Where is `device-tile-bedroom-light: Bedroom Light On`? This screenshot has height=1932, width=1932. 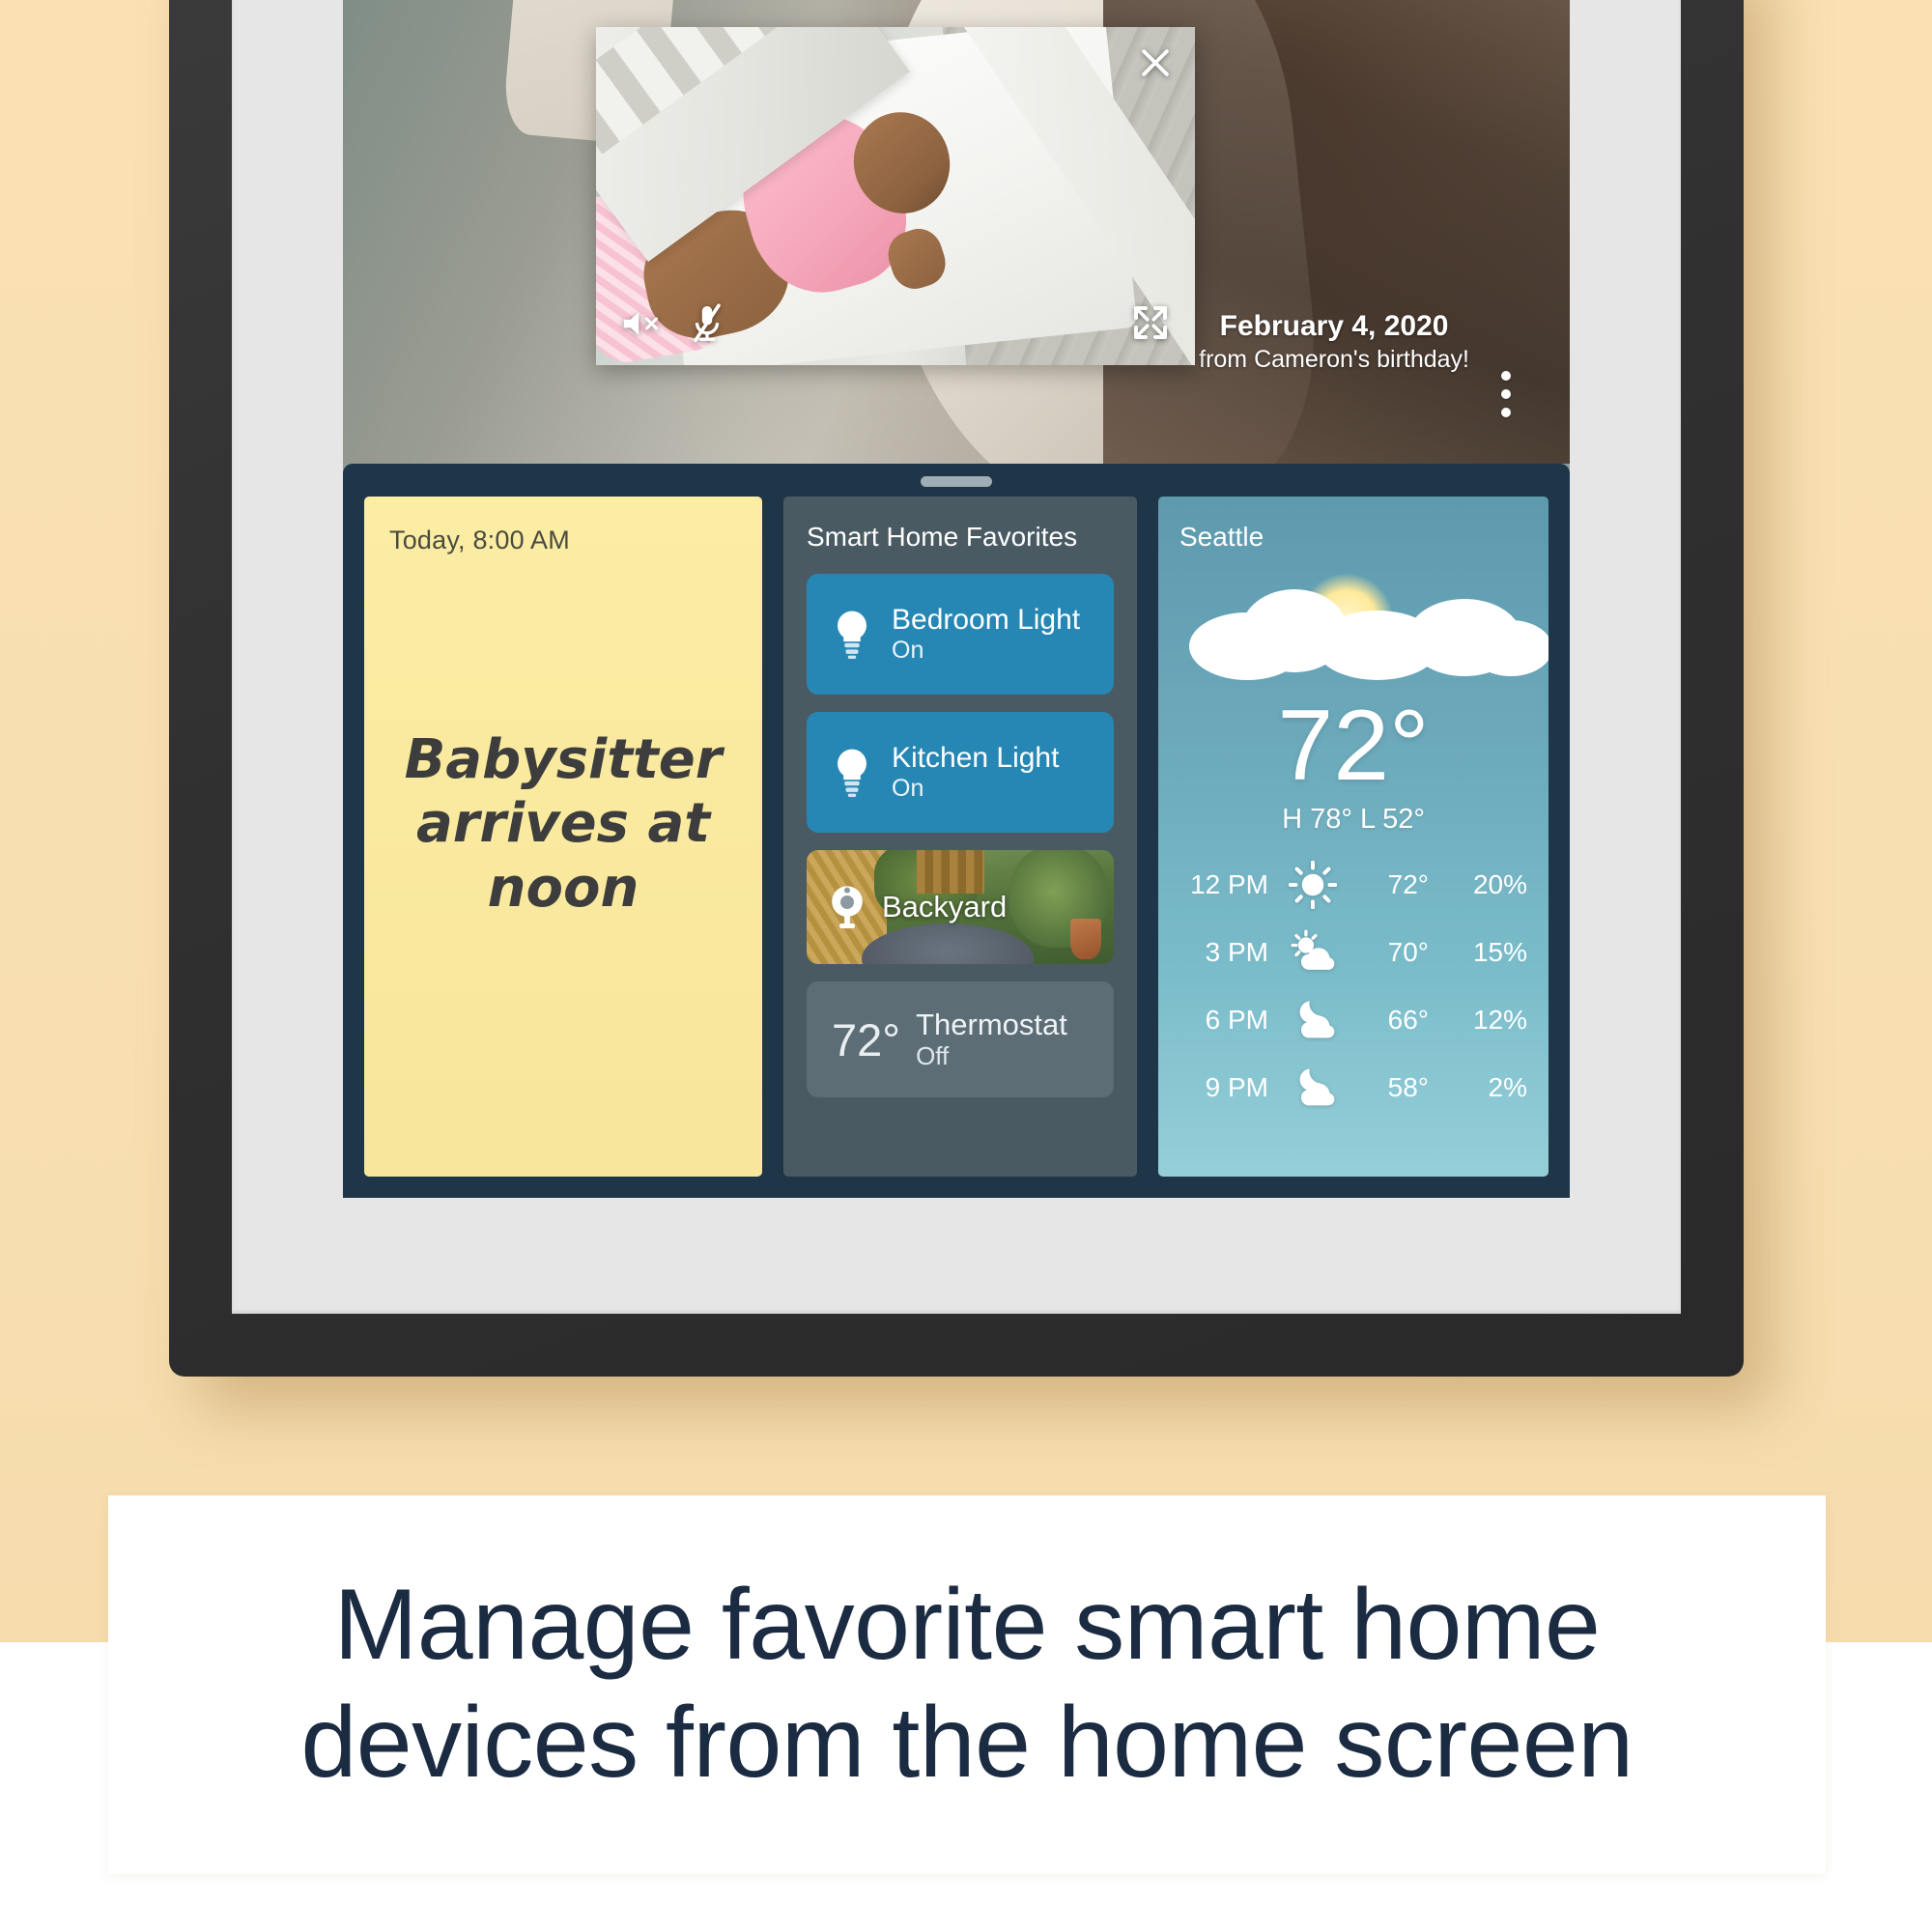
device-tile-bedroom-light: Bedroom Light On is located at coordinates (960, 634).